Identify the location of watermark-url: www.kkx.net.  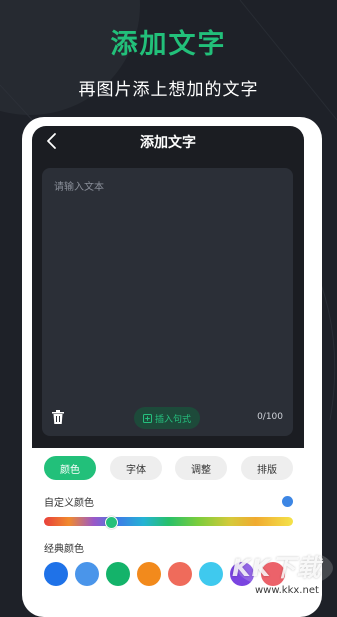
(287, 590).